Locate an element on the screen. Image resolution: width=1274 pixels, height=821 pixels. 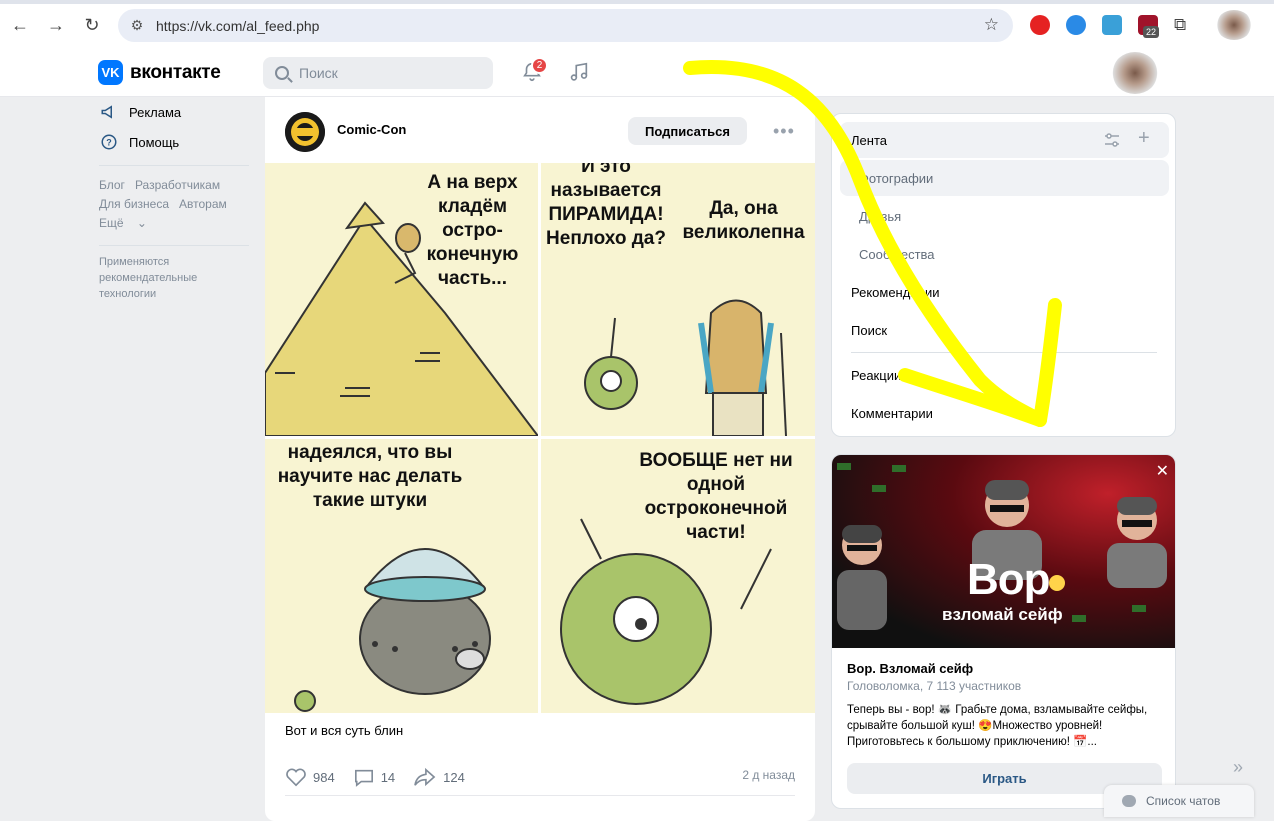
feed-subtab-communities: Сообщества is located at coordinates (897, 254).